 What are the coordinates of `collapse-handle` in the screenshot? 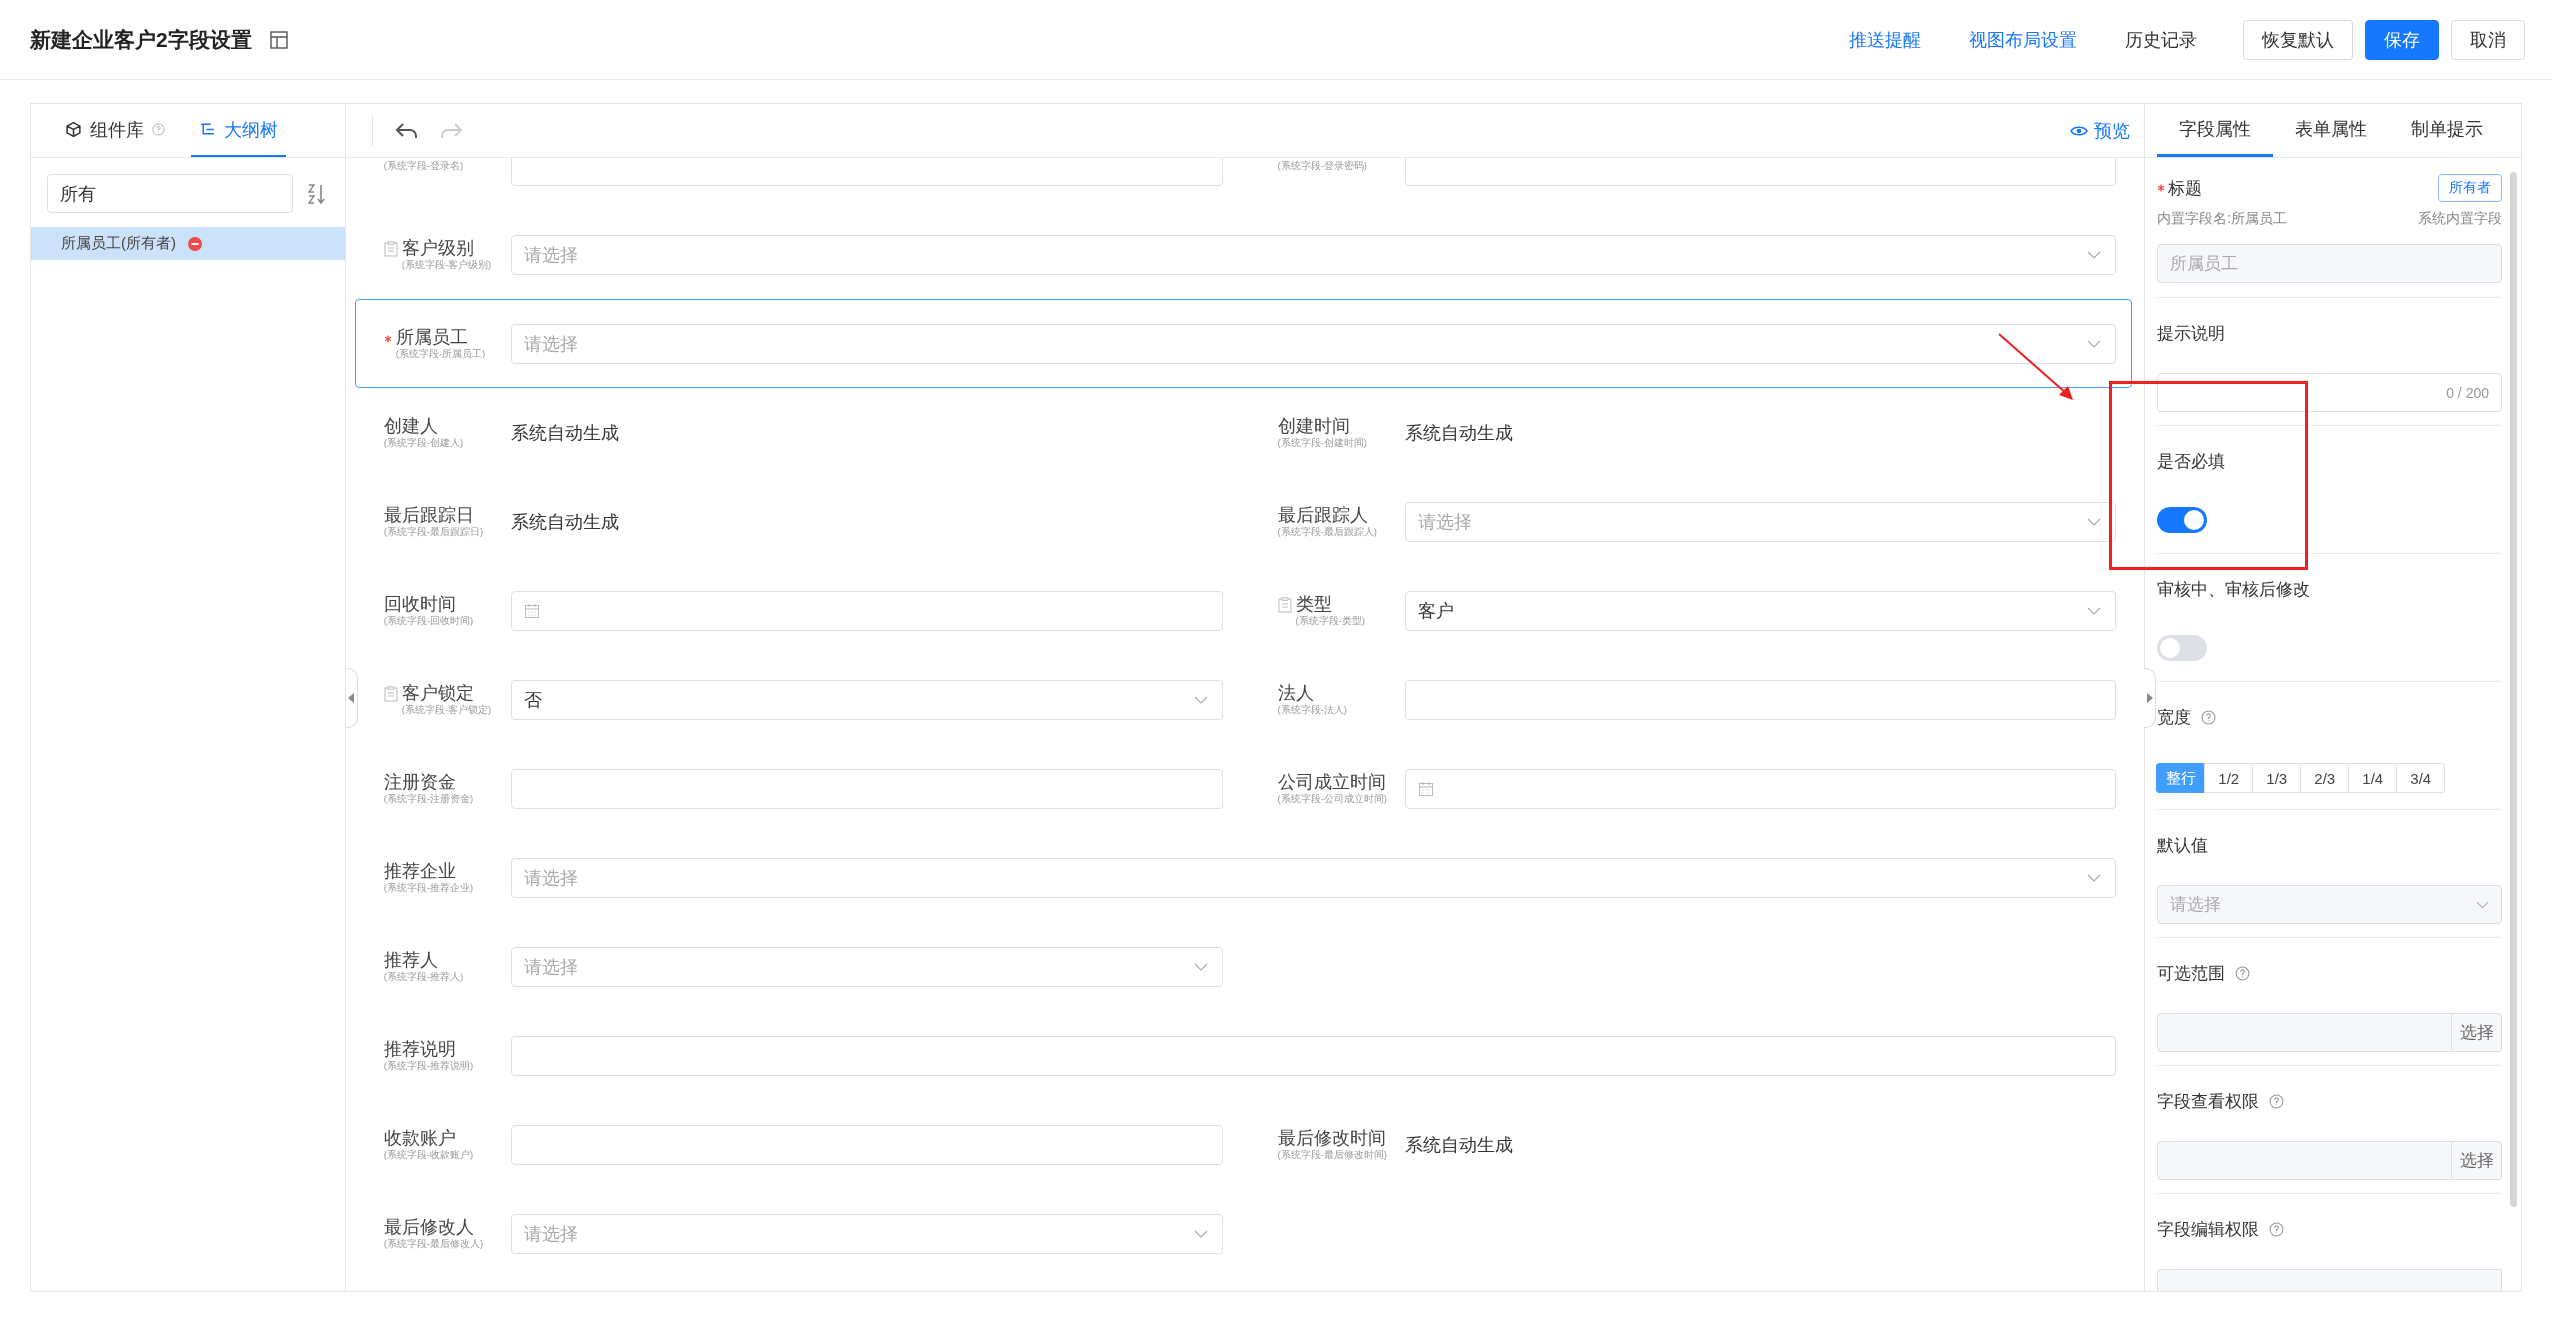 It's located at (2150, 698).